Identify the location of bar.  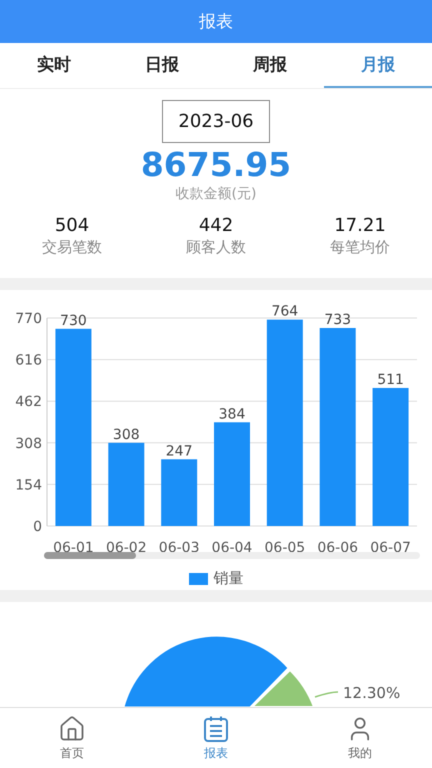
(179, 492).